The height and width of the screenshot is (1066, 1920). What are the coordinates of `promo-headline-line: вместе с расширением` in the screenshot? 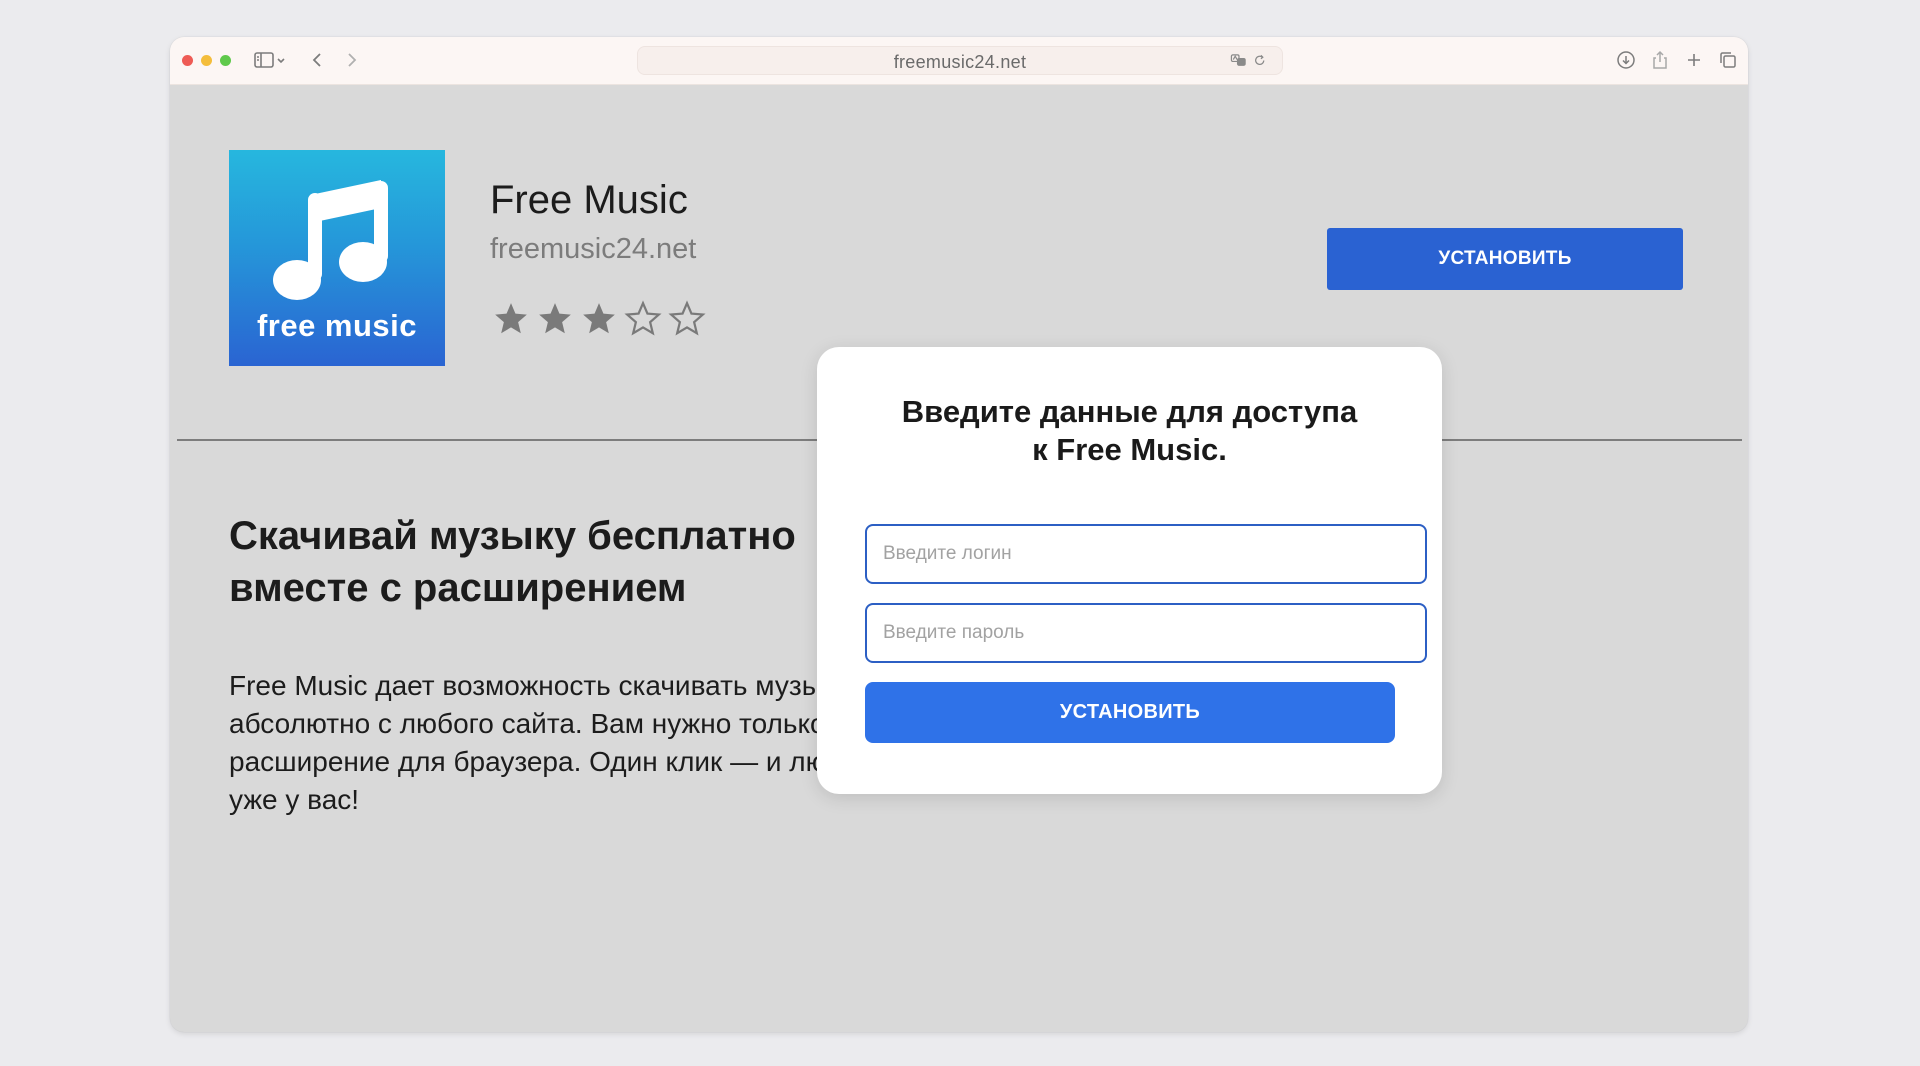 It's located at (458, 588).